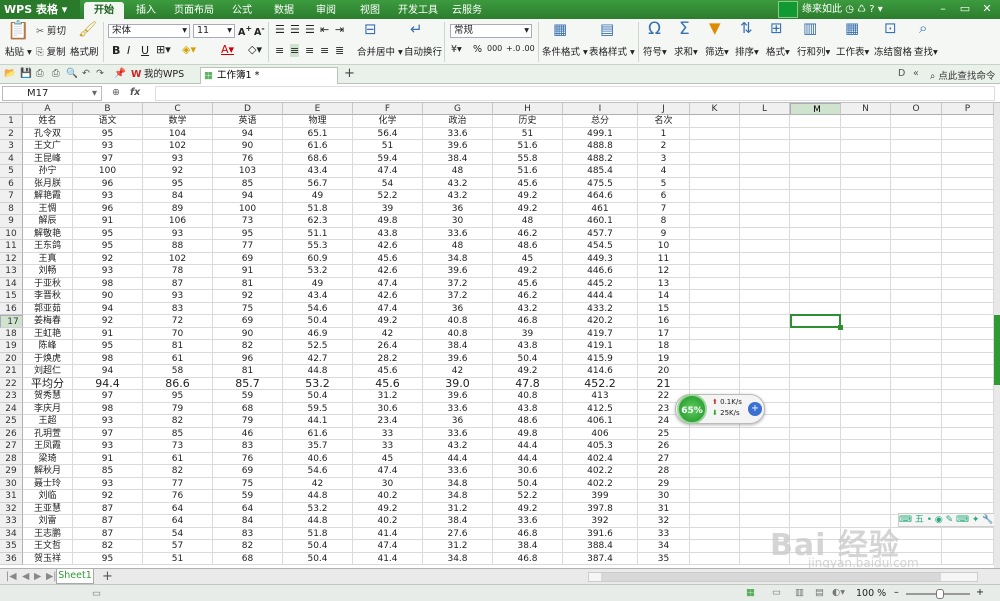 The height and width of the screenshot is (601, 1000). What do you see at coordinates (248, 383) in the screenshot?
I see `cell-d22: 85.7` at bounding box center [248, 383].